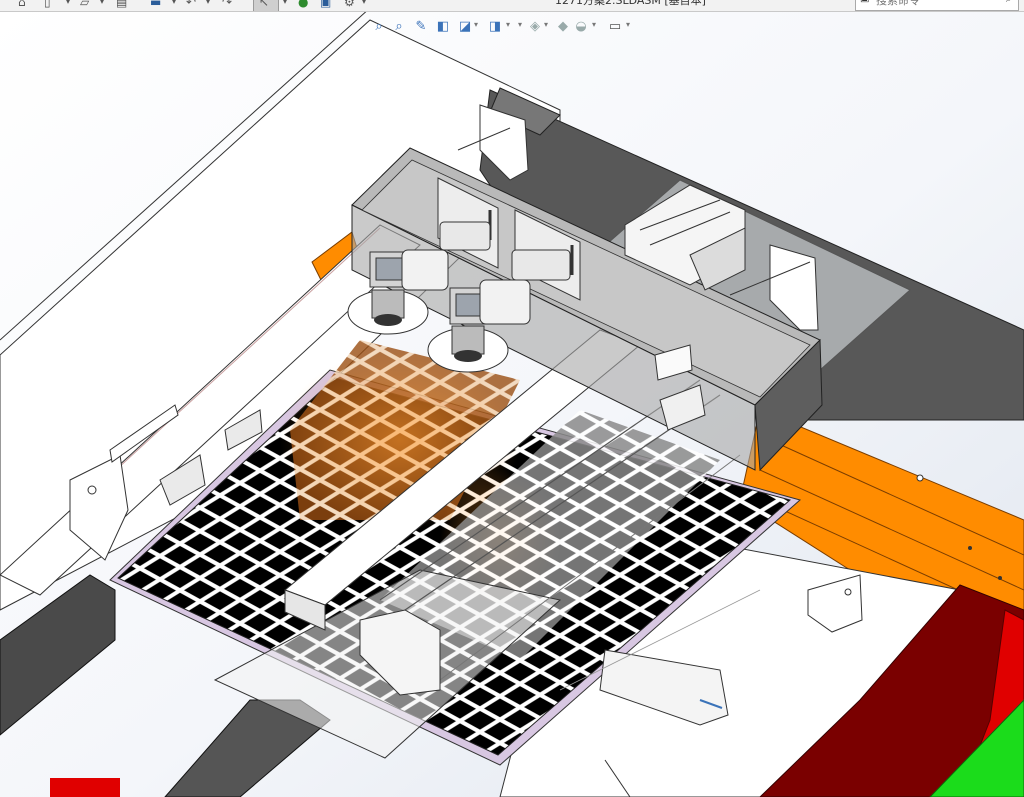  What do you see at coordinates (1009, 3) in the screenshot?
I see `search-icon: ⌕` at bounding box center [1009, 3].